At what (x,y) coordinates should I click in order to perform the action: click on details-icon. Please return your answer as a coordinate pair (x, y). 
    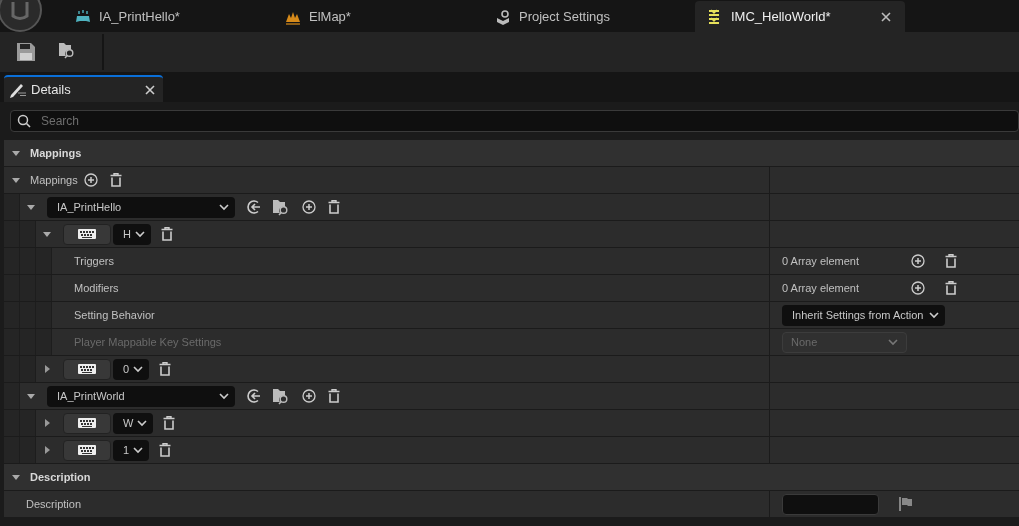
    Looking at the image, I should click on (18, 89).